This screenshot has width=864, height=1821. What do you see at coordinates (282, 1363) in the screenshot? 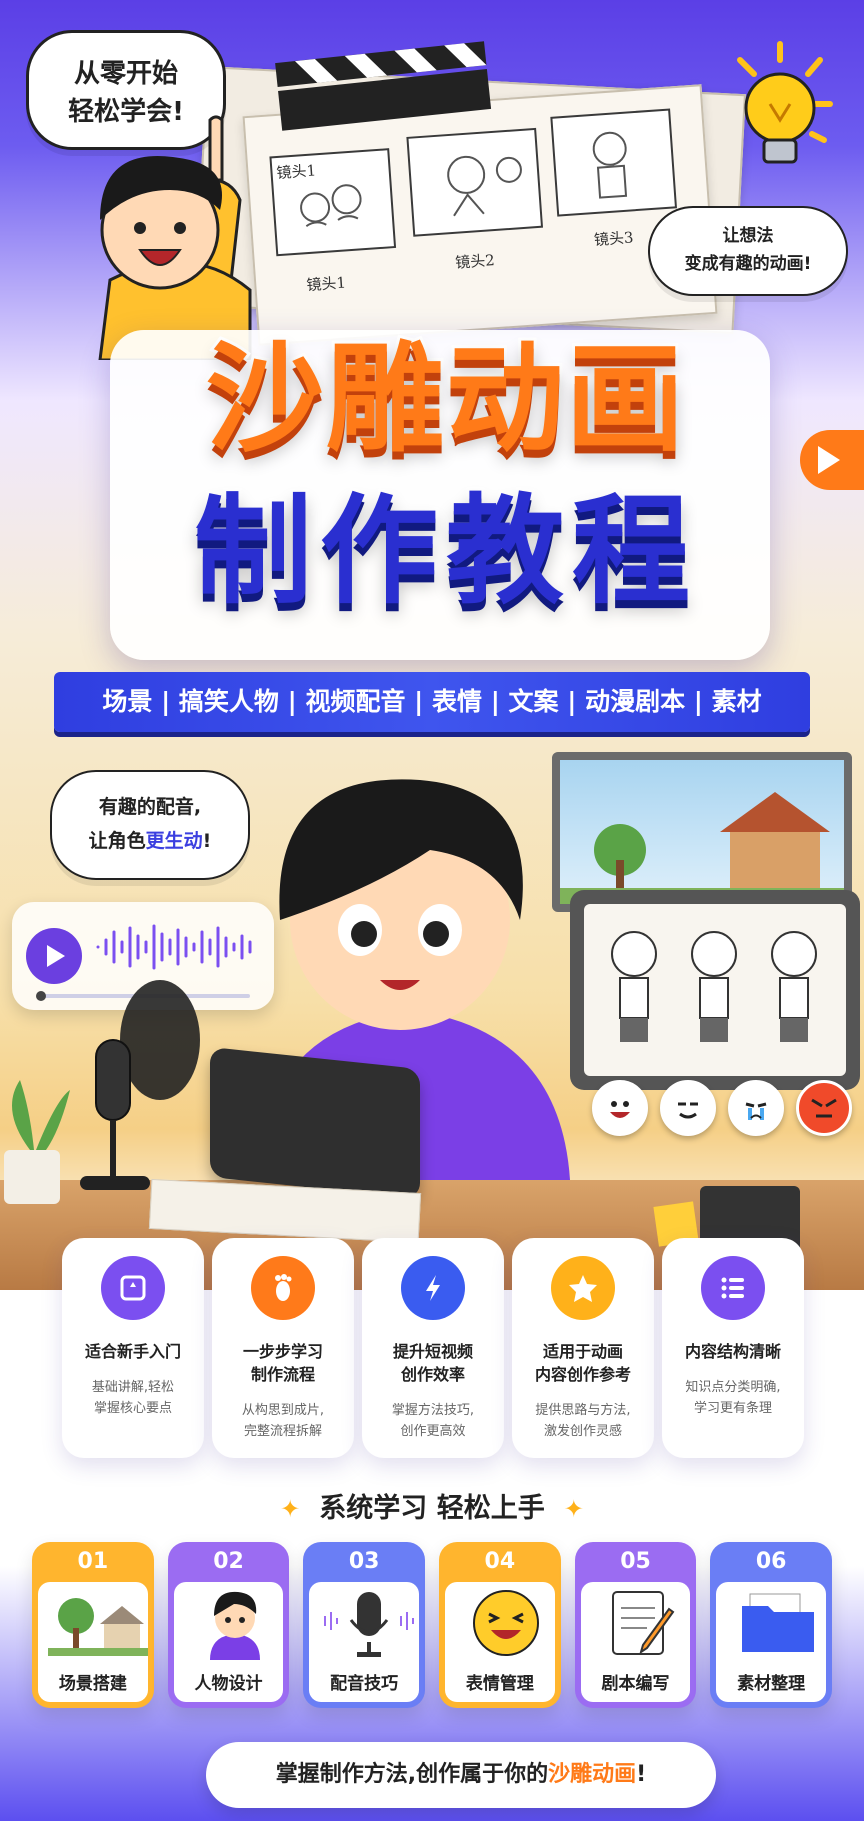
I see `feature-title: 一步步学习 制作流程` at bounding box center [282, 1363].